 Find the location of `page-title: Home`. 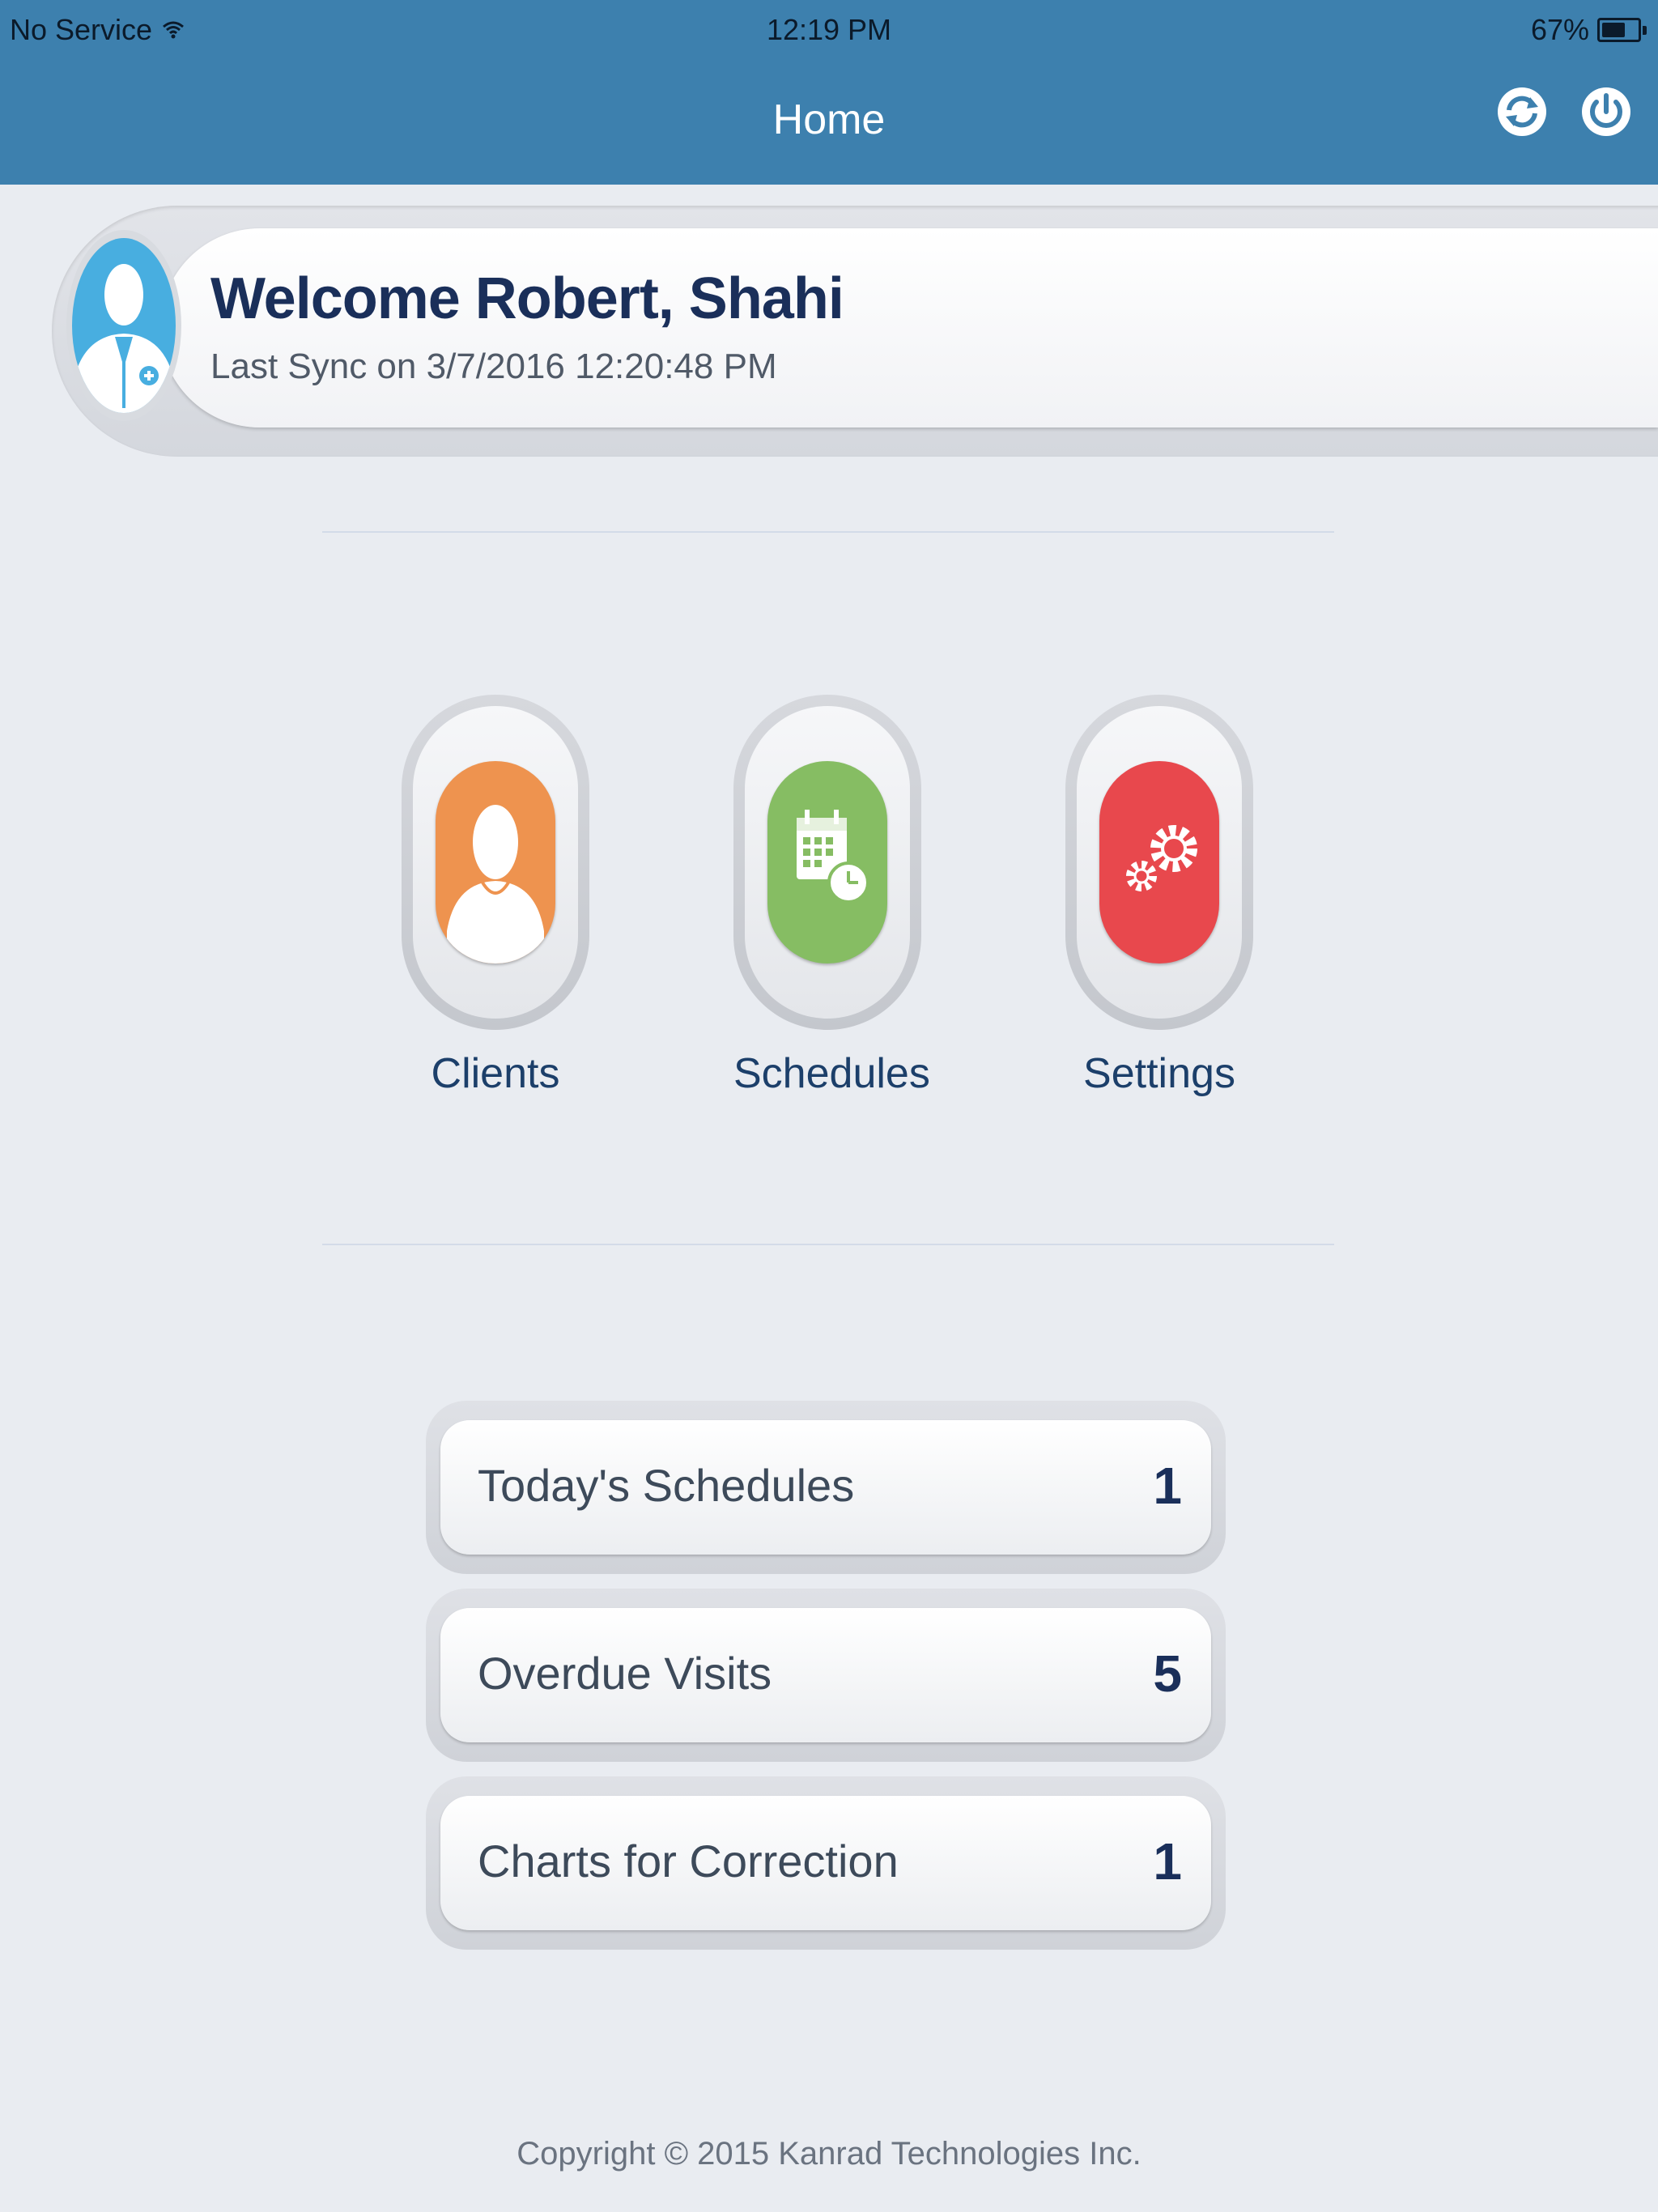

page-title: Home is located at coordinates (829, 120).